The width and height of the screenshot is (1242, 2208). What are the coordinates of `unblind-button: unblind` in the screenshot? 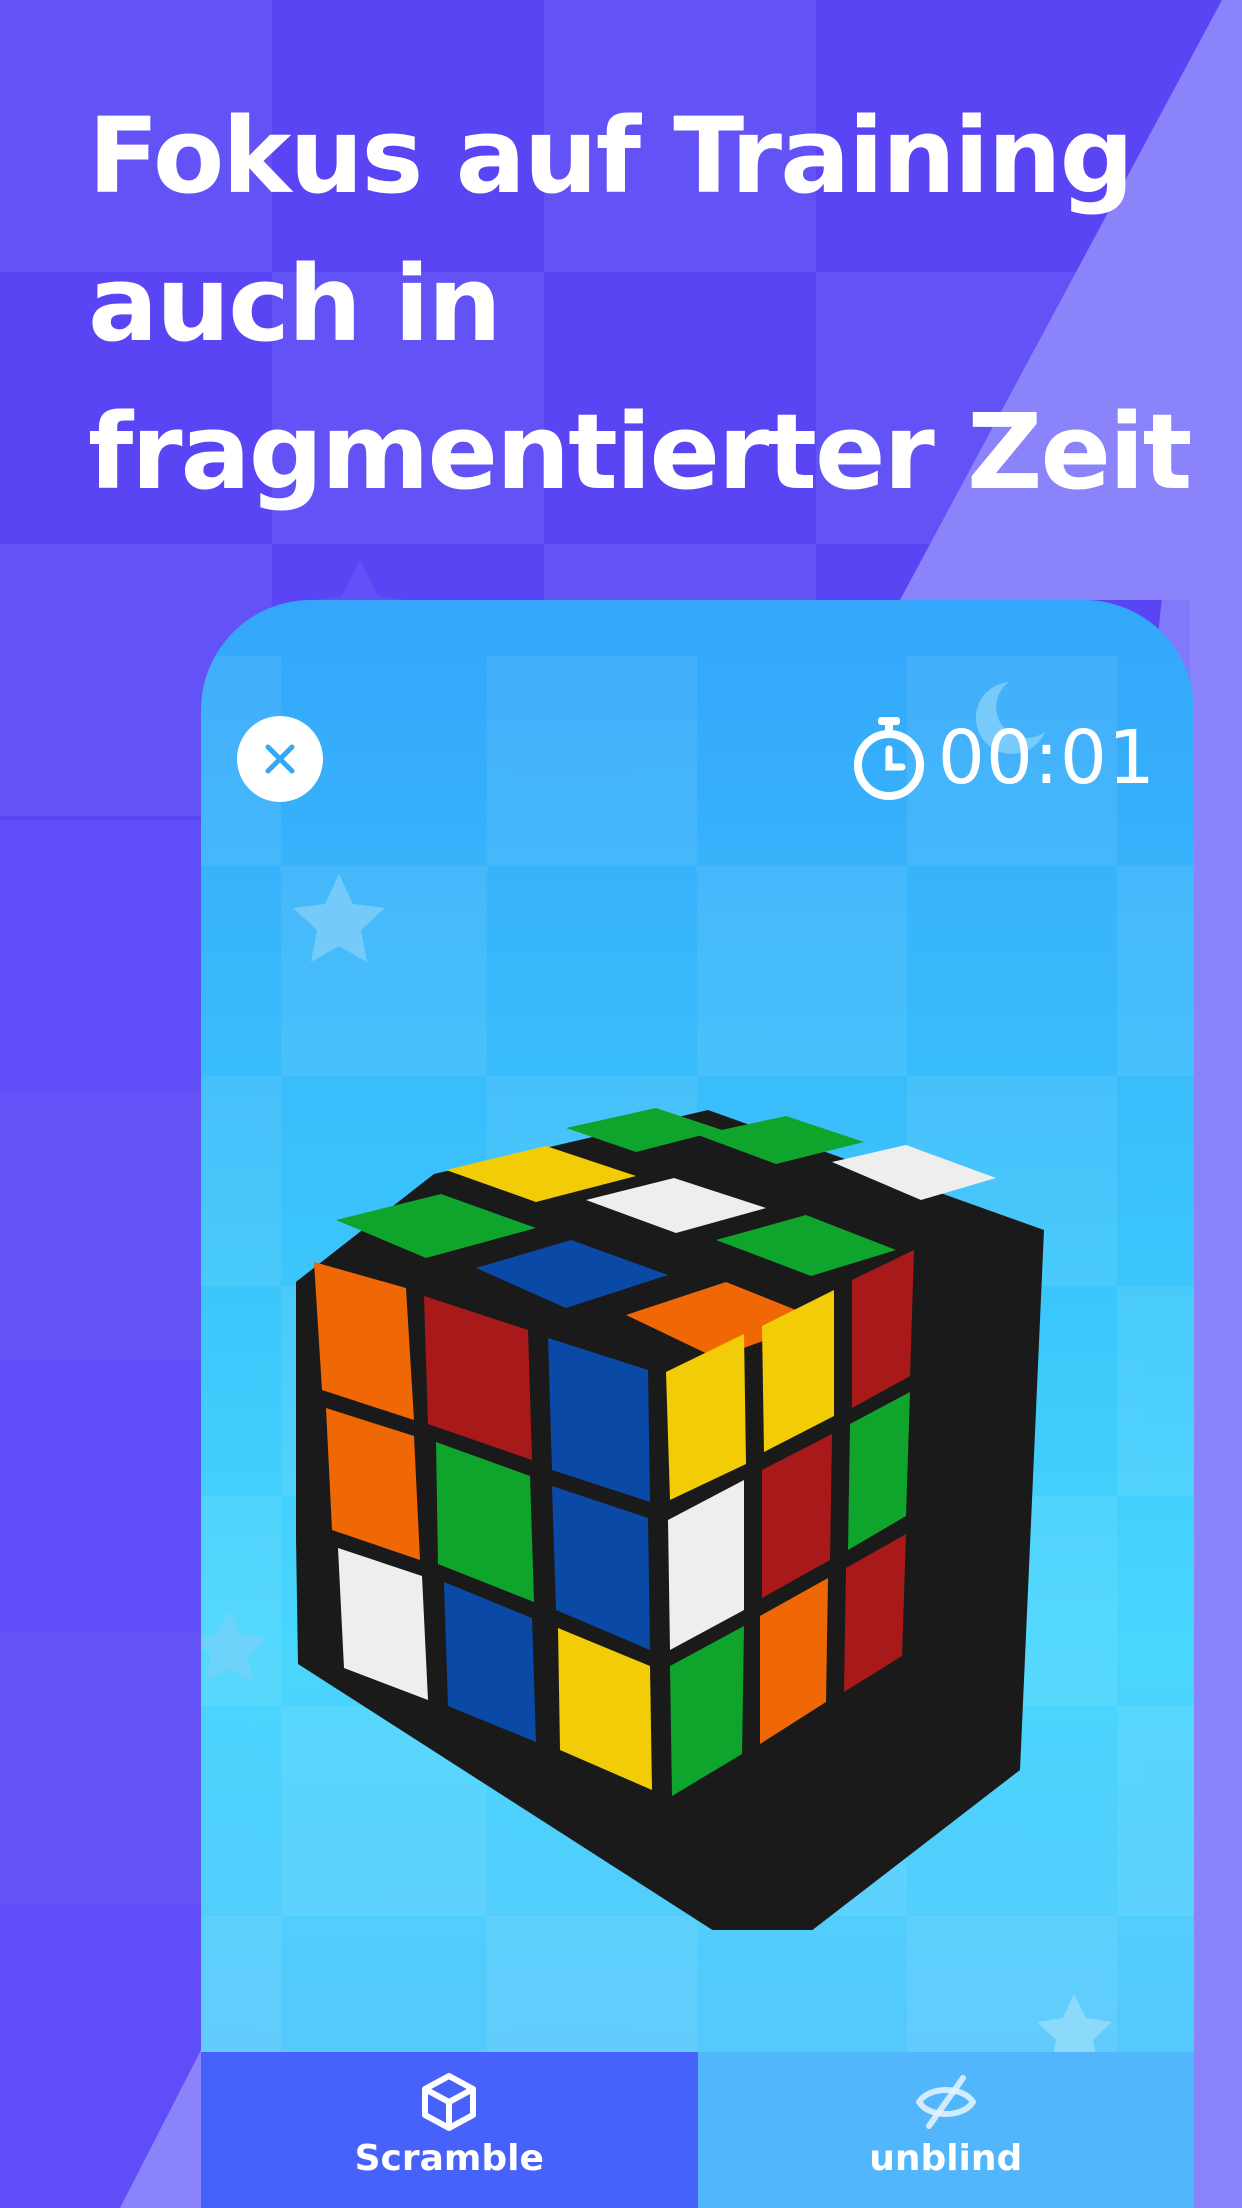 It's located at (945, 2130).